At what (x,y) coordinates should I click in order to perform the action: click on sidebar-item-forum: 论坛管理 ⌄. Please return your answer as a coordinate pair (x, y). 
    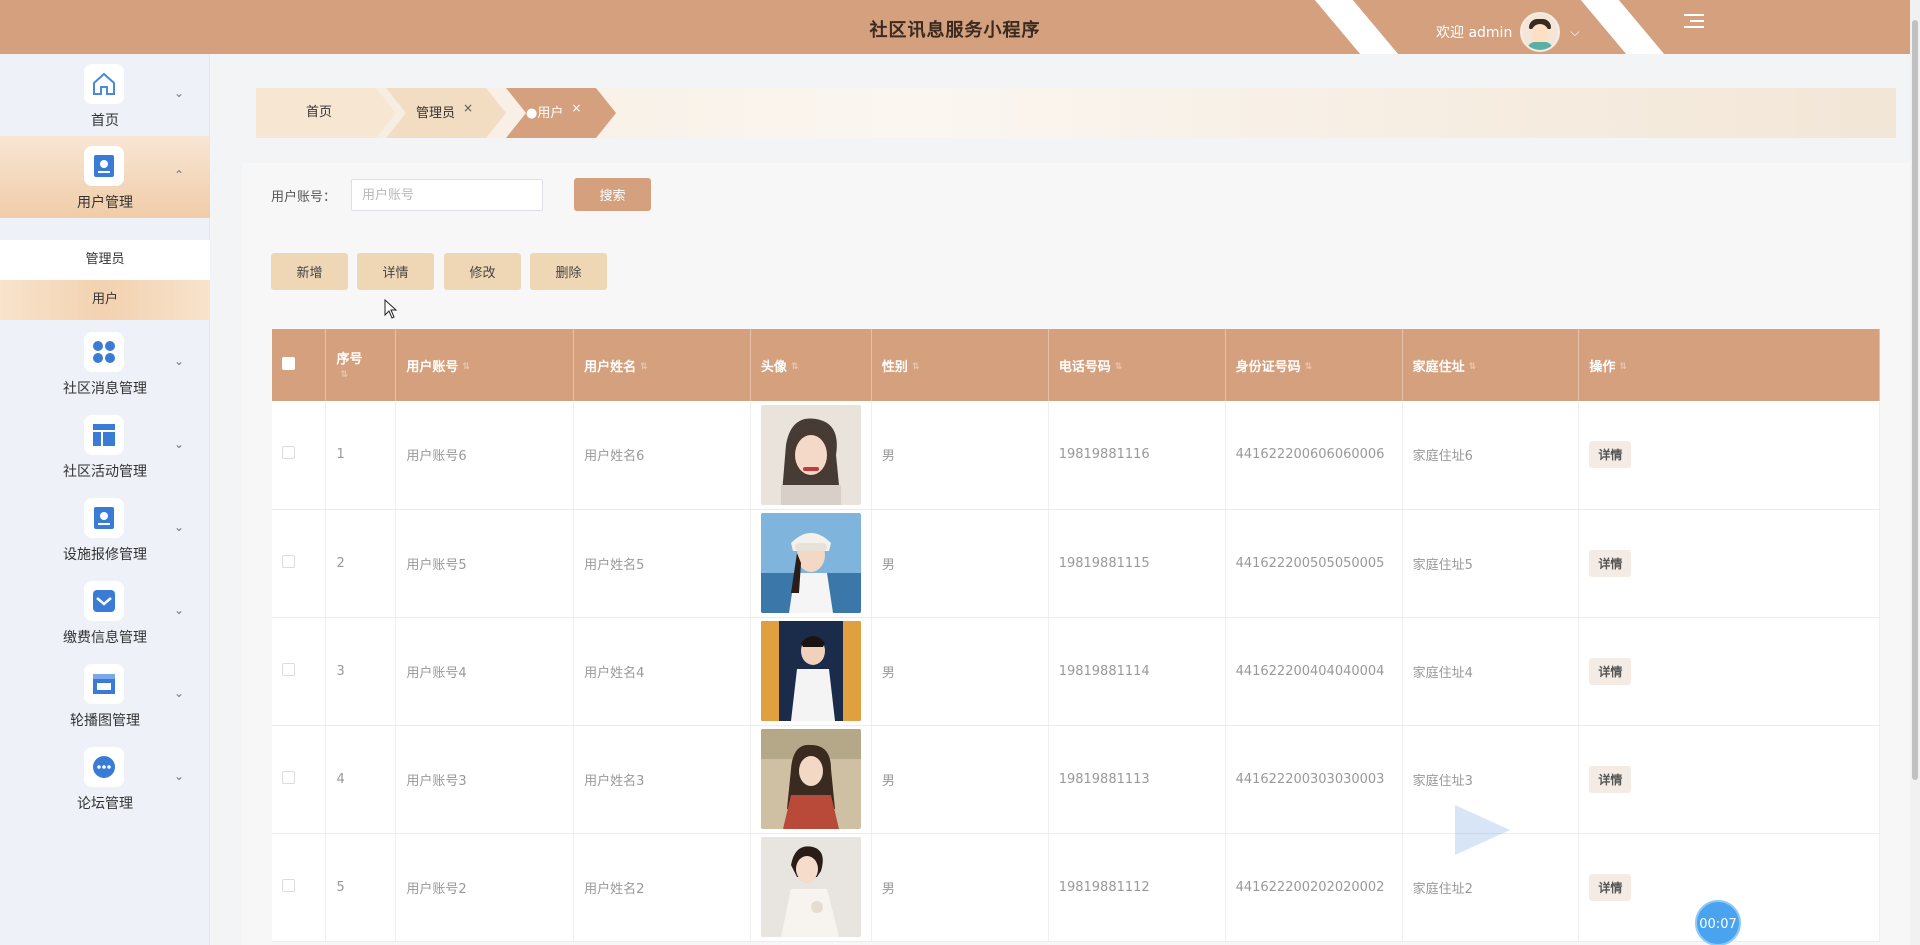
    Looking at the image, I should click on (105, 778).